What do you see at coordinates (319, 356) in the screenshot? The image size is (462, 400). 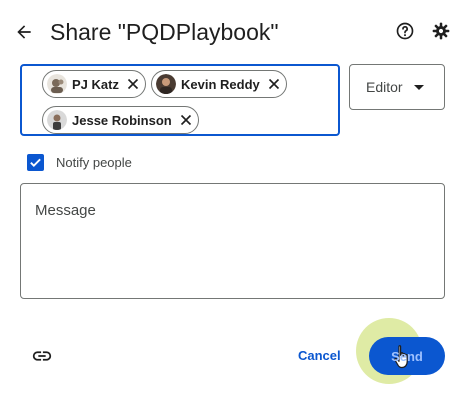 I see `cancel-button: Cancel` at bounding box center [319, 356].